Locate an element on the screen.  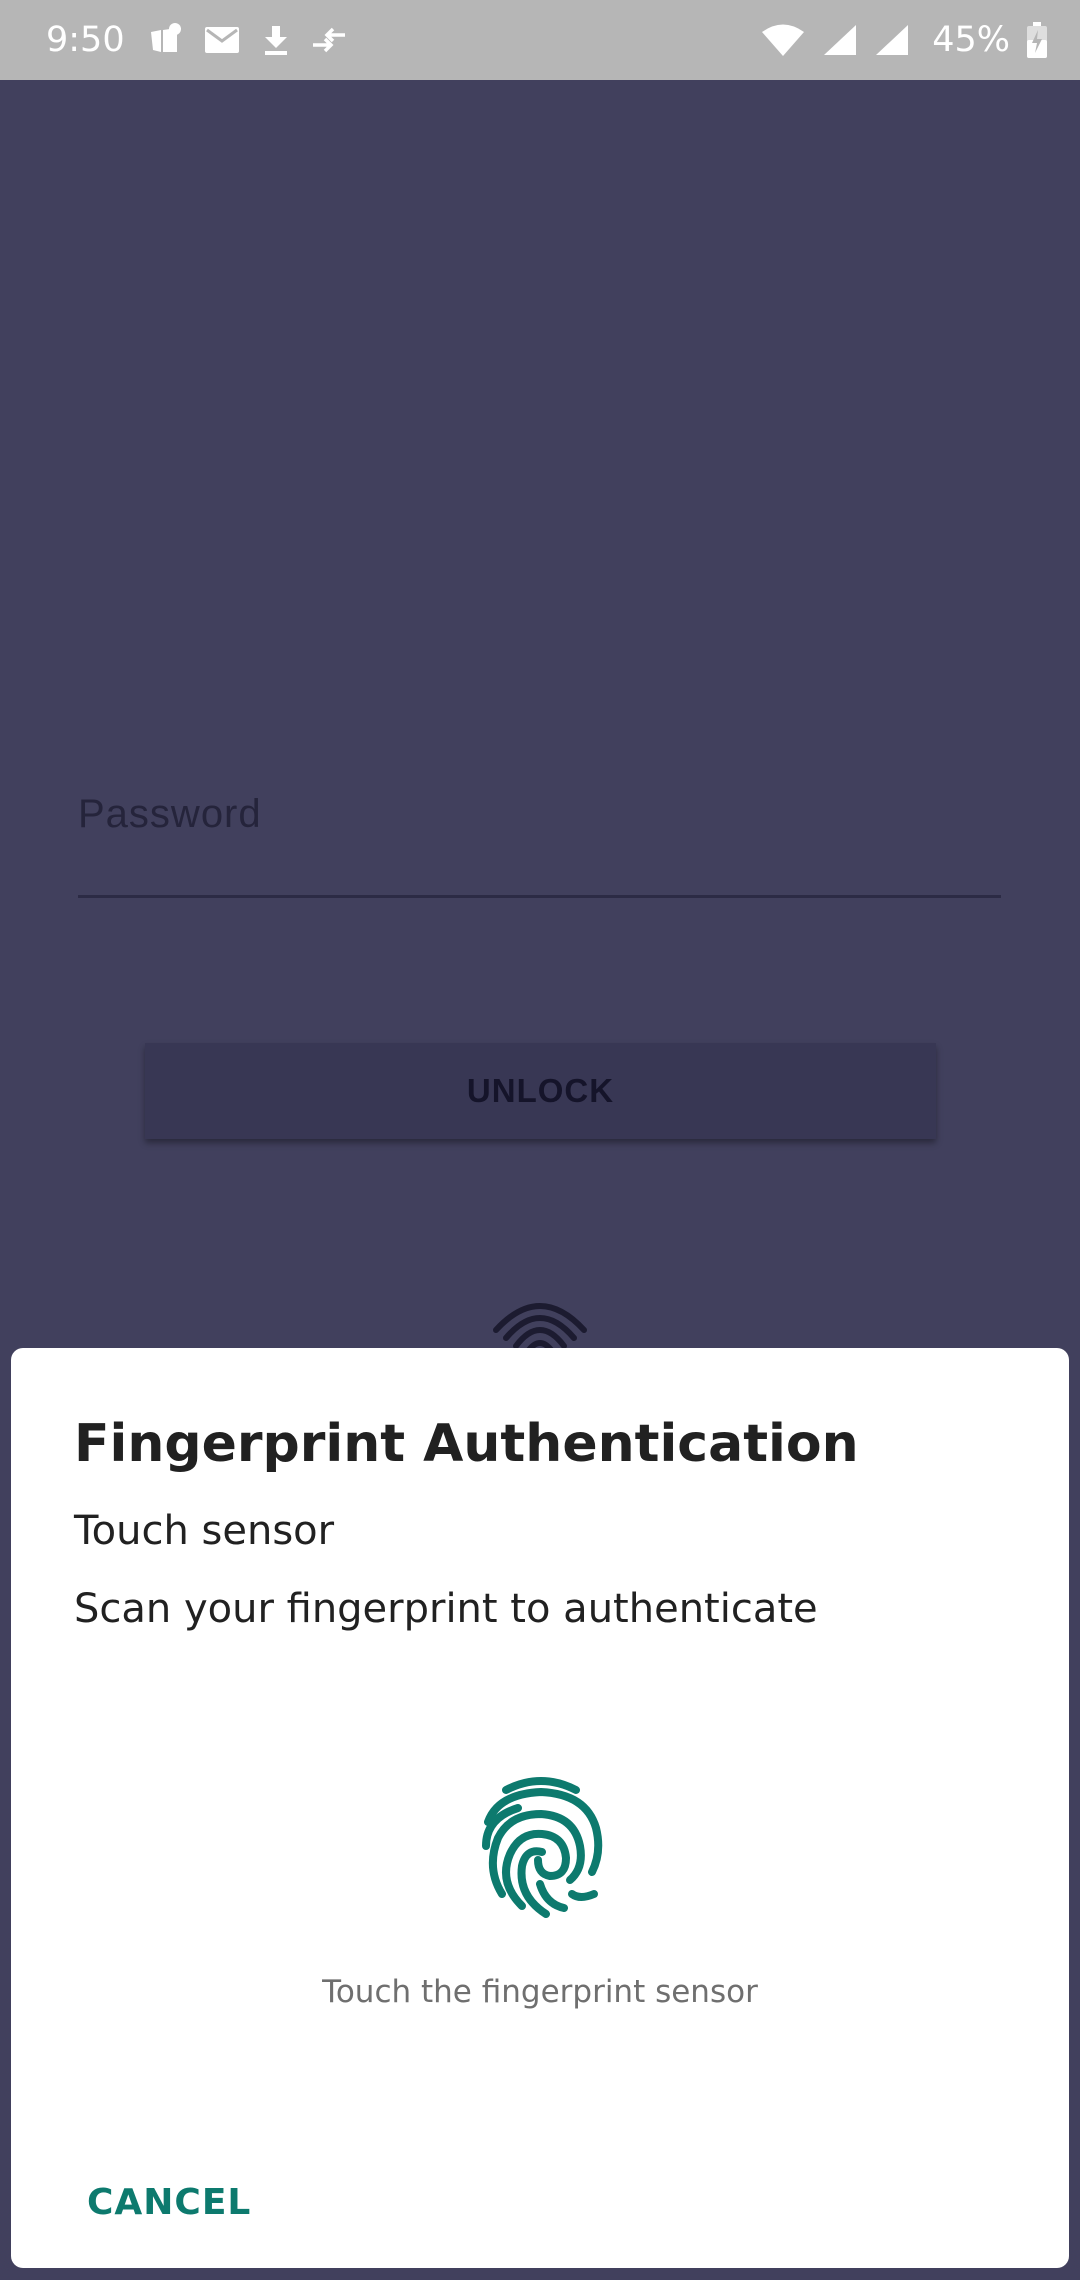
background-fingerprint-icon is located at coordinates (540, 1318).